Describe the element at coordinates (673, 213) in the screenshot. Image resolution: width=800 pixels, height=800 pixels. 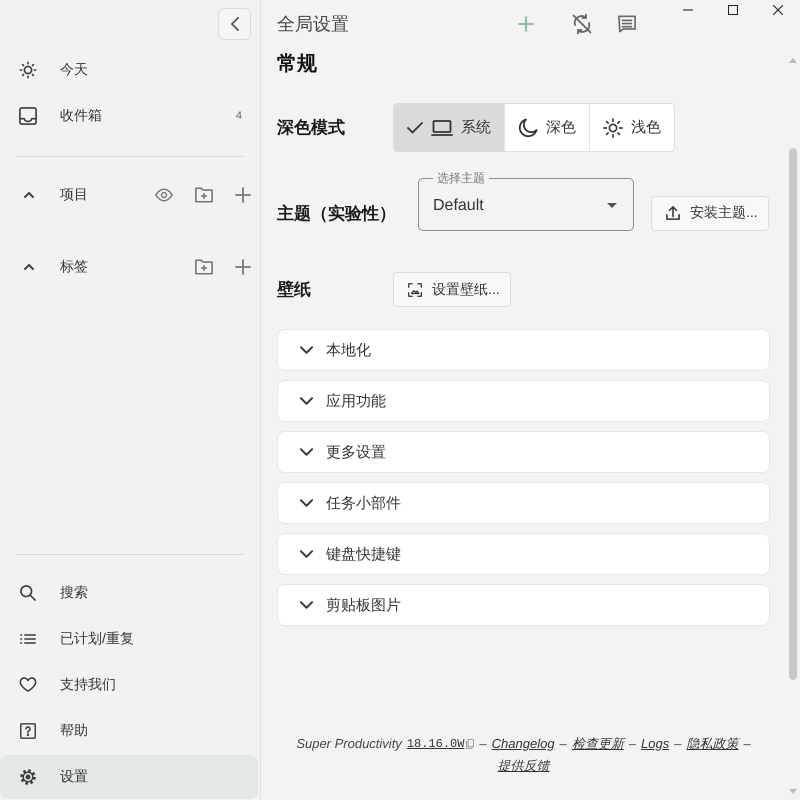
I see `upload-icon` at that location.